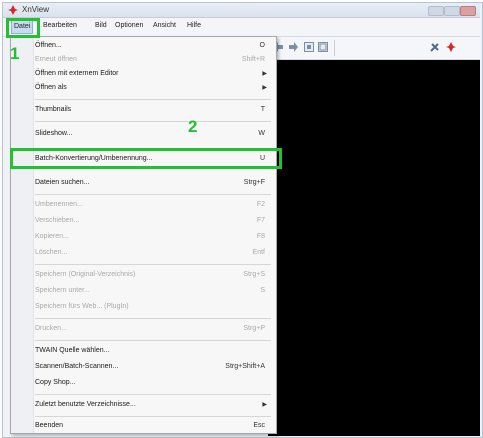 This screenshot has height=438, width=483. What do you see at coordinates (193, 126) in the screenshot?
I see `step-number-2: 2` at bounding box center [193, 126].